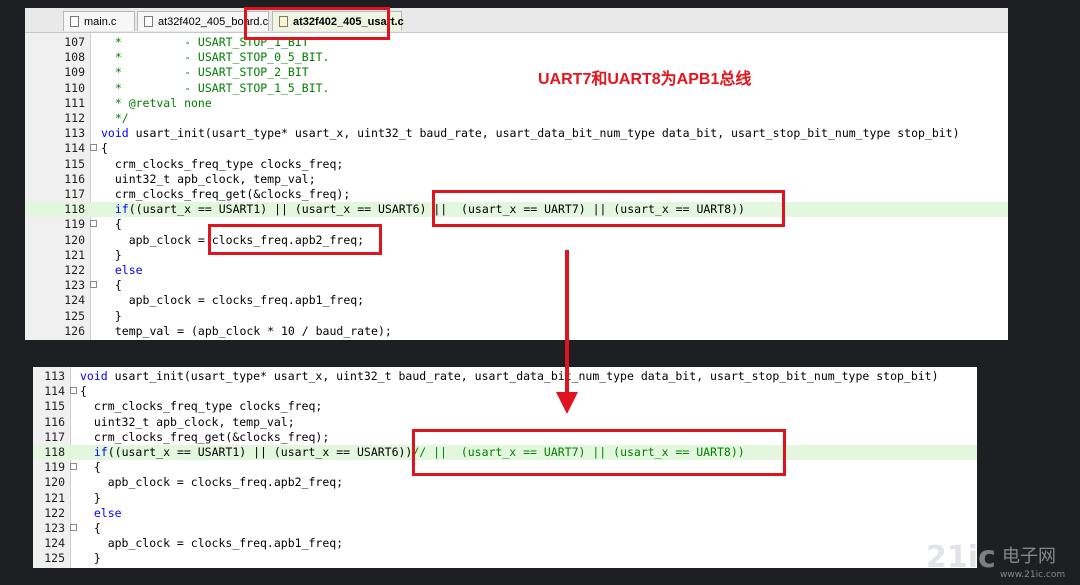 The width and height of the screenshot is (1080, 585). I want to click on code-text: else, so click(128, 270).